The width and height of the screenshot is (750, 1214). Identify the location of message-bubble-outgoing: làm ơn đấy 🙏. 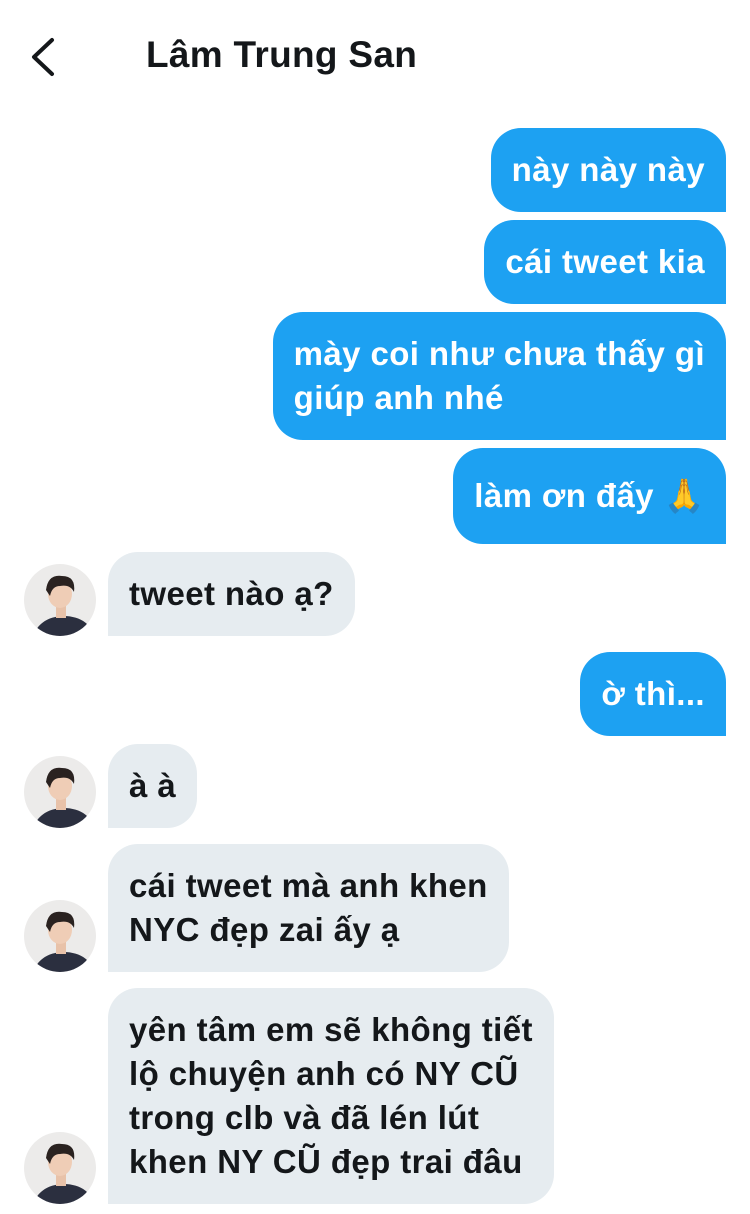
(589, 496).